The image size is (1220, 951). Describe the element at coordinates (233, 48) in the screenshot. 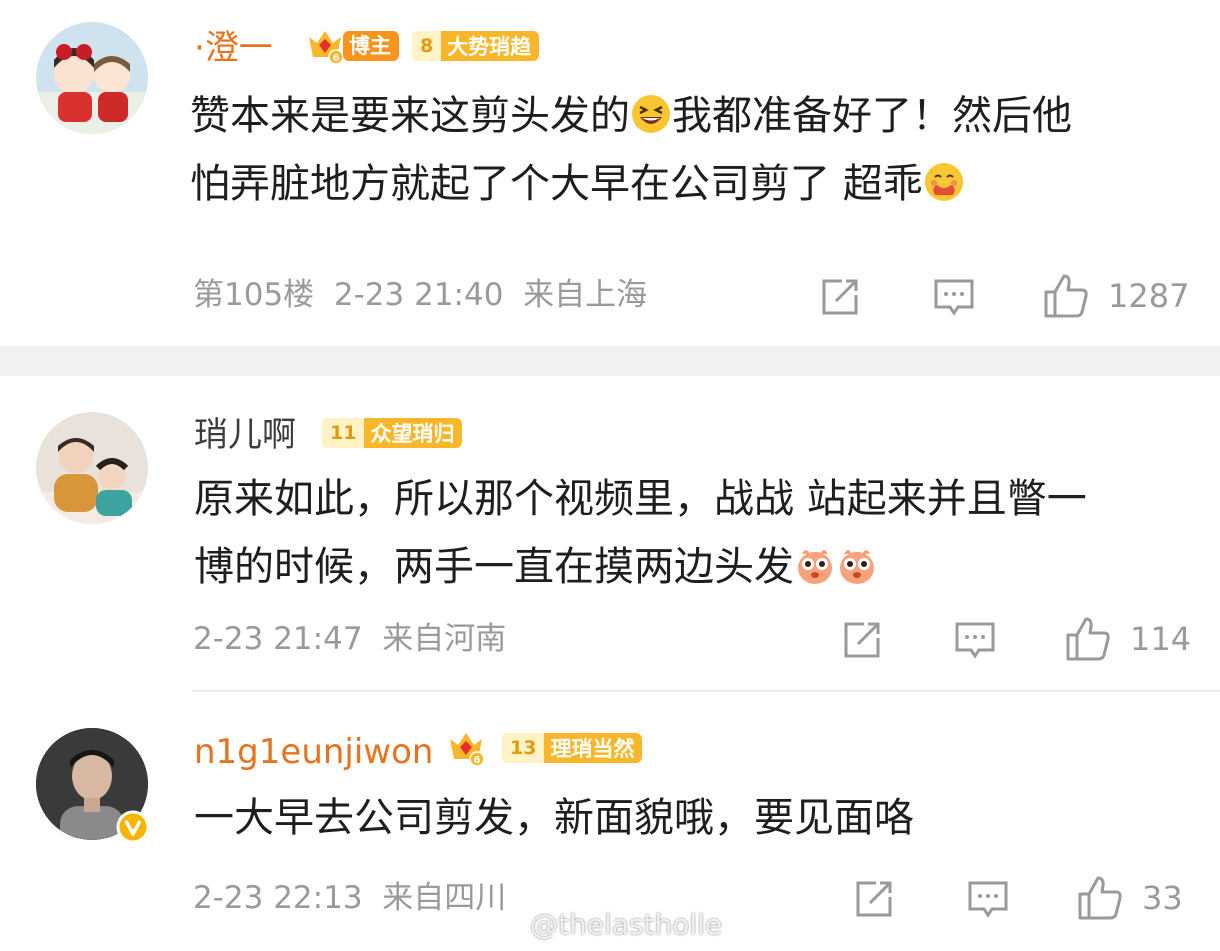

I see `username: ·澄一` at that location.